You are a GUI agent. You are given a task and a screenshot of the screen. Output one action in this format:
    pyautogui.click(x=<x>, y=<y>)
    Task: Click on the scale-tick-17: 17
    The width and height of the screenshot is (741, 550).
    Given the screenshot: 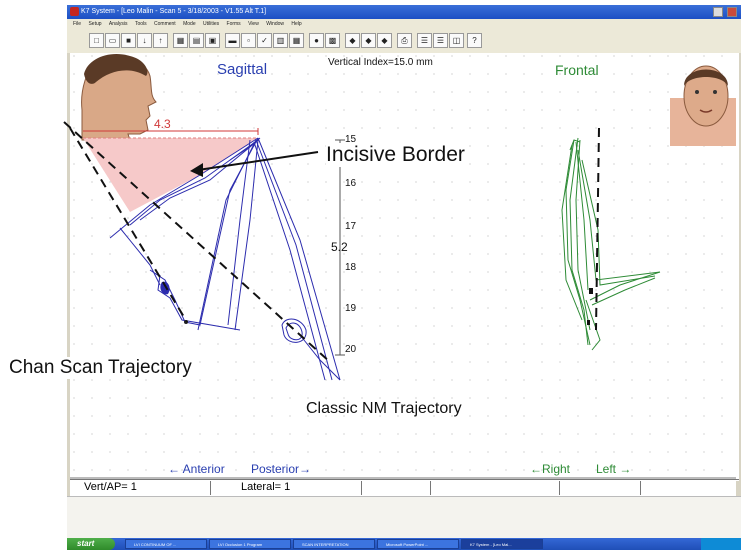 What is the action you would take?
    pyautogui.click(x=351, y=226)
    